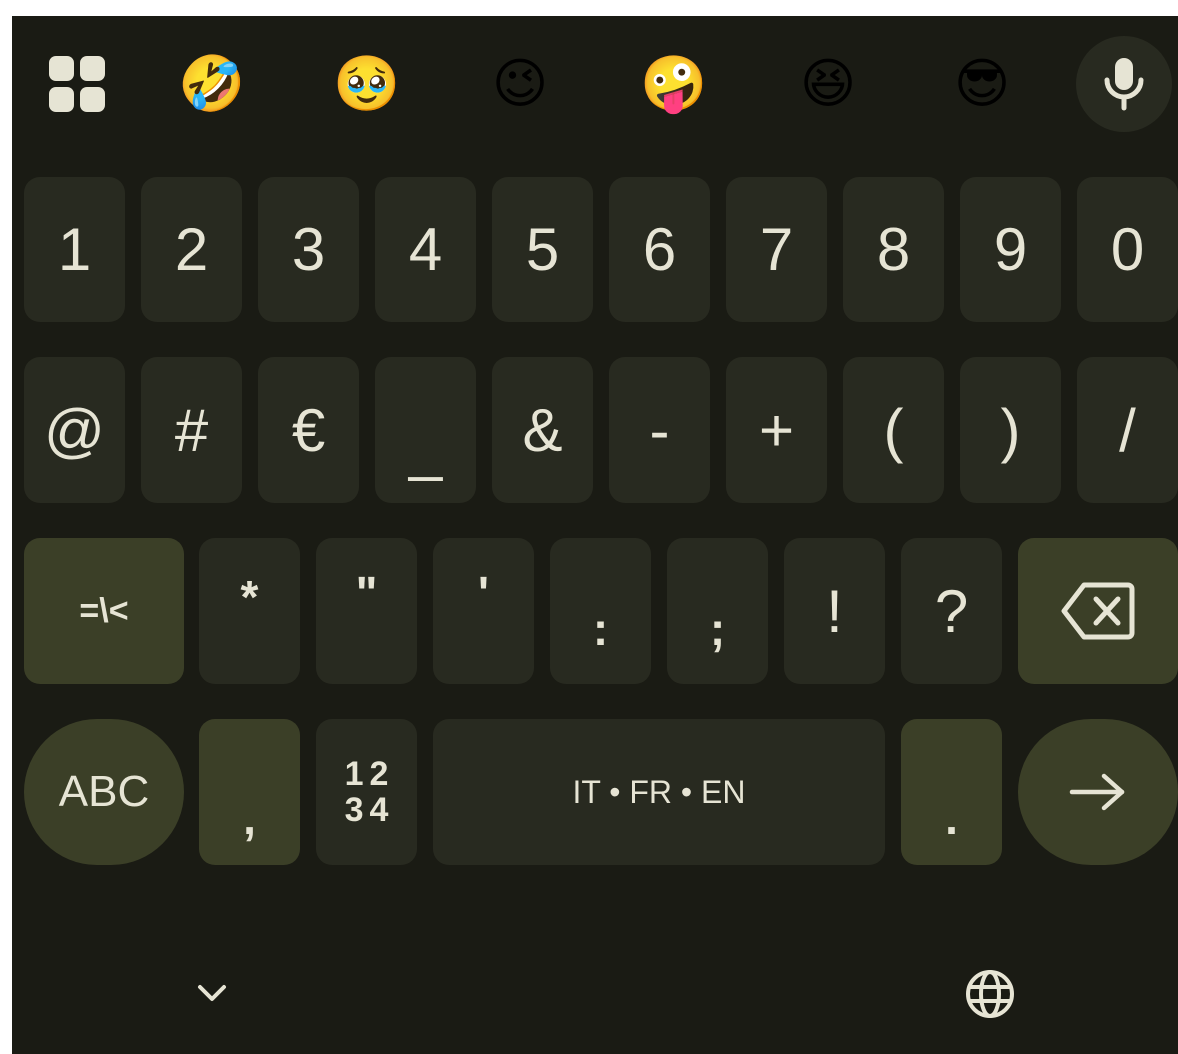 Image resolution: width=1178 pixels, height=1054 pixels. I want to click on voice-input-button, so click(1124, 84).